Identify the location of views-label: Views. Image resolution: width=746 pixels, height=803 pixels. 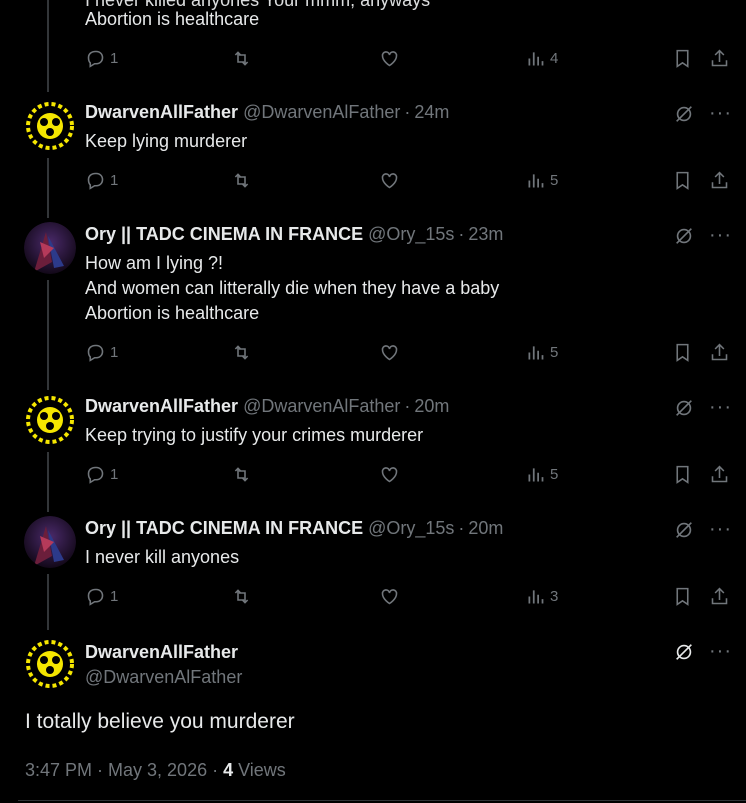
(259, 770).